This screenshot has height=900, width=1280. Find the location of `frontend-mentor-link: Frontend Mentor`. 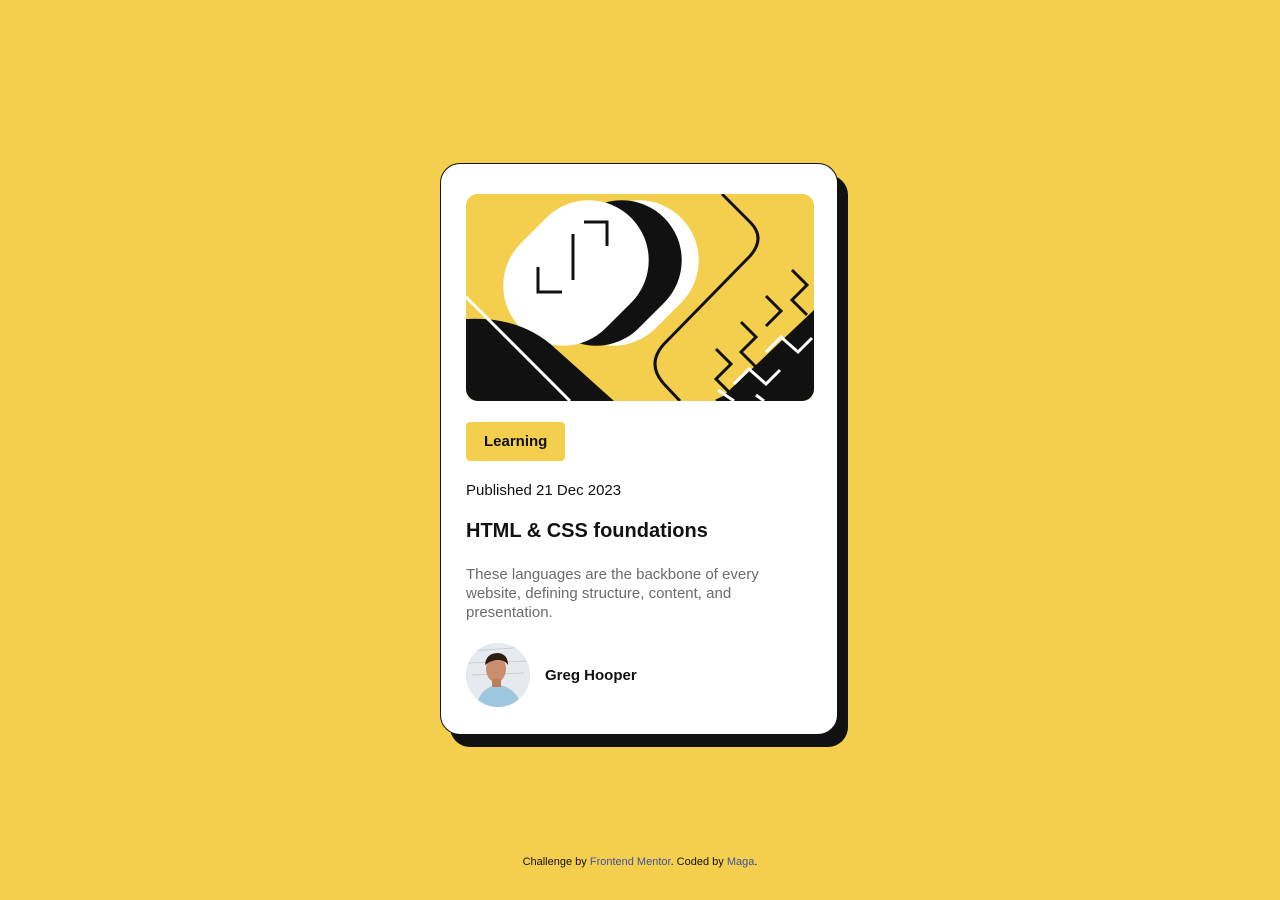

frontend-mentor-link: Frontend Mentor is located at coordinates (630, 862).